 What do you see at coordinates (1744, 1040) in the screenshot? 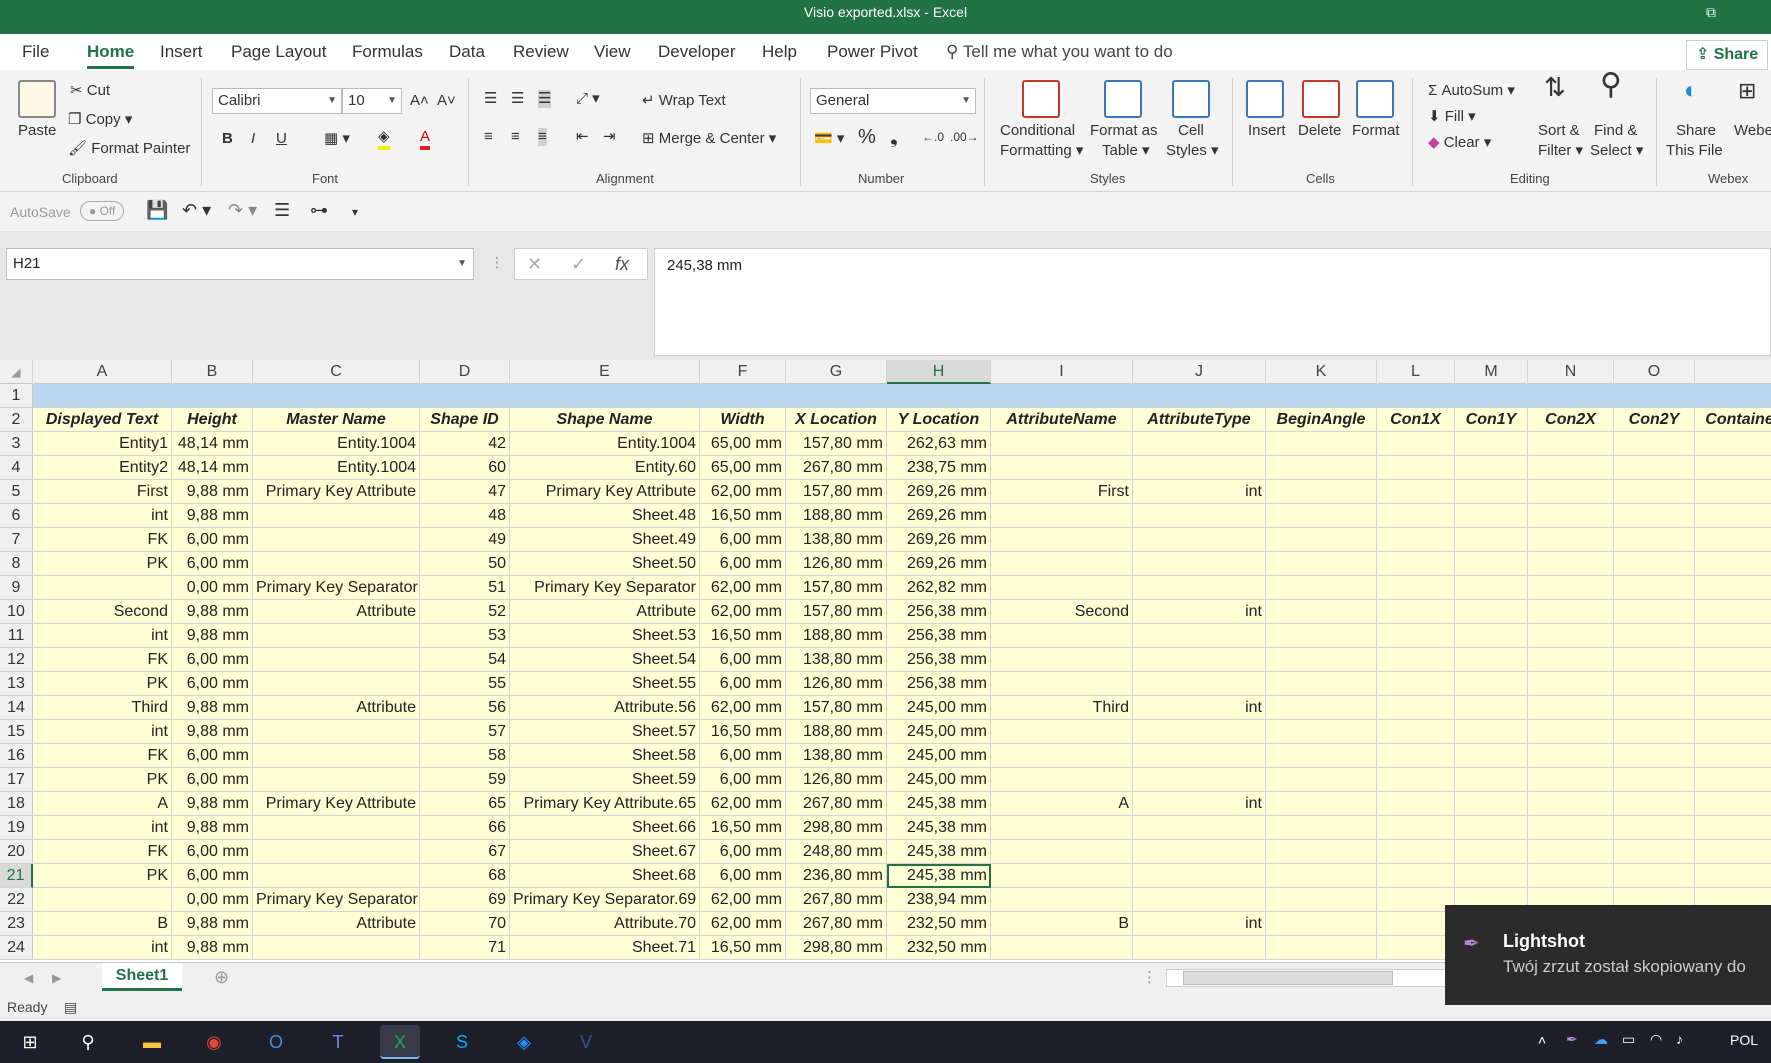
I see `language-indicator: POL` at bounding box center [1744, 1040].